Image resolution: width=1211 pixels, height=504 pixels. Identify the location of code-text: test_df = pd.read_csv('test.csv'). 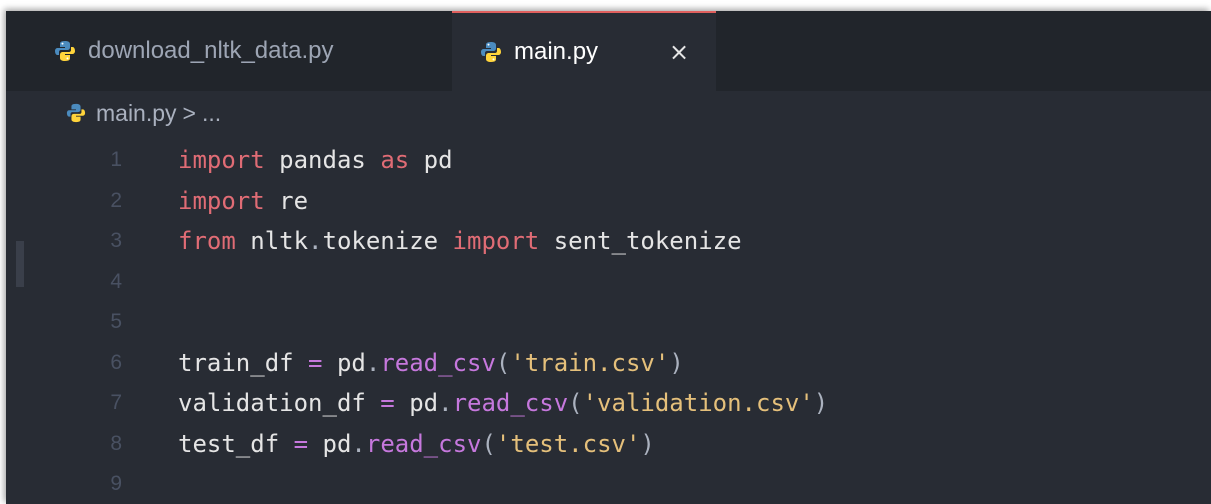
(416, 444).